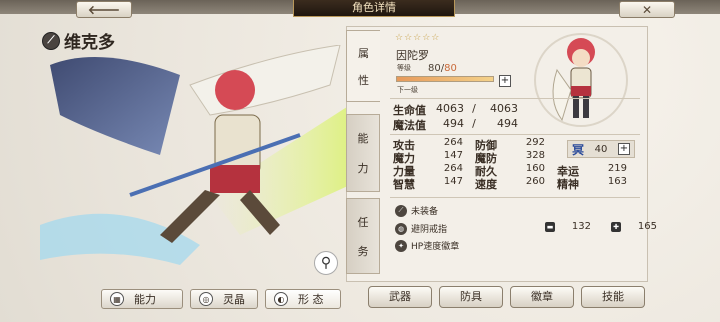 The height and width of the screenshot is (322, 720). Describe the element at coordinates (363, 80) in the screenshot. I see `side-tab-attributes-char-2: 性` at that location.